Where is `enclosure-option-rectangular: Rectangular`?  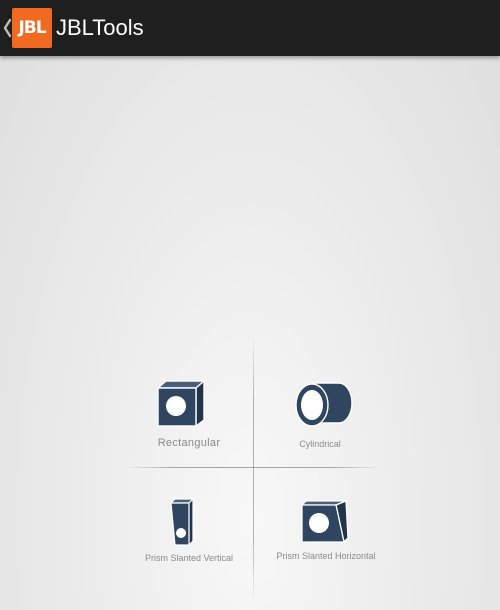 enclosure-option-rectangular: Rectangular is located at coordinates (189, 417).